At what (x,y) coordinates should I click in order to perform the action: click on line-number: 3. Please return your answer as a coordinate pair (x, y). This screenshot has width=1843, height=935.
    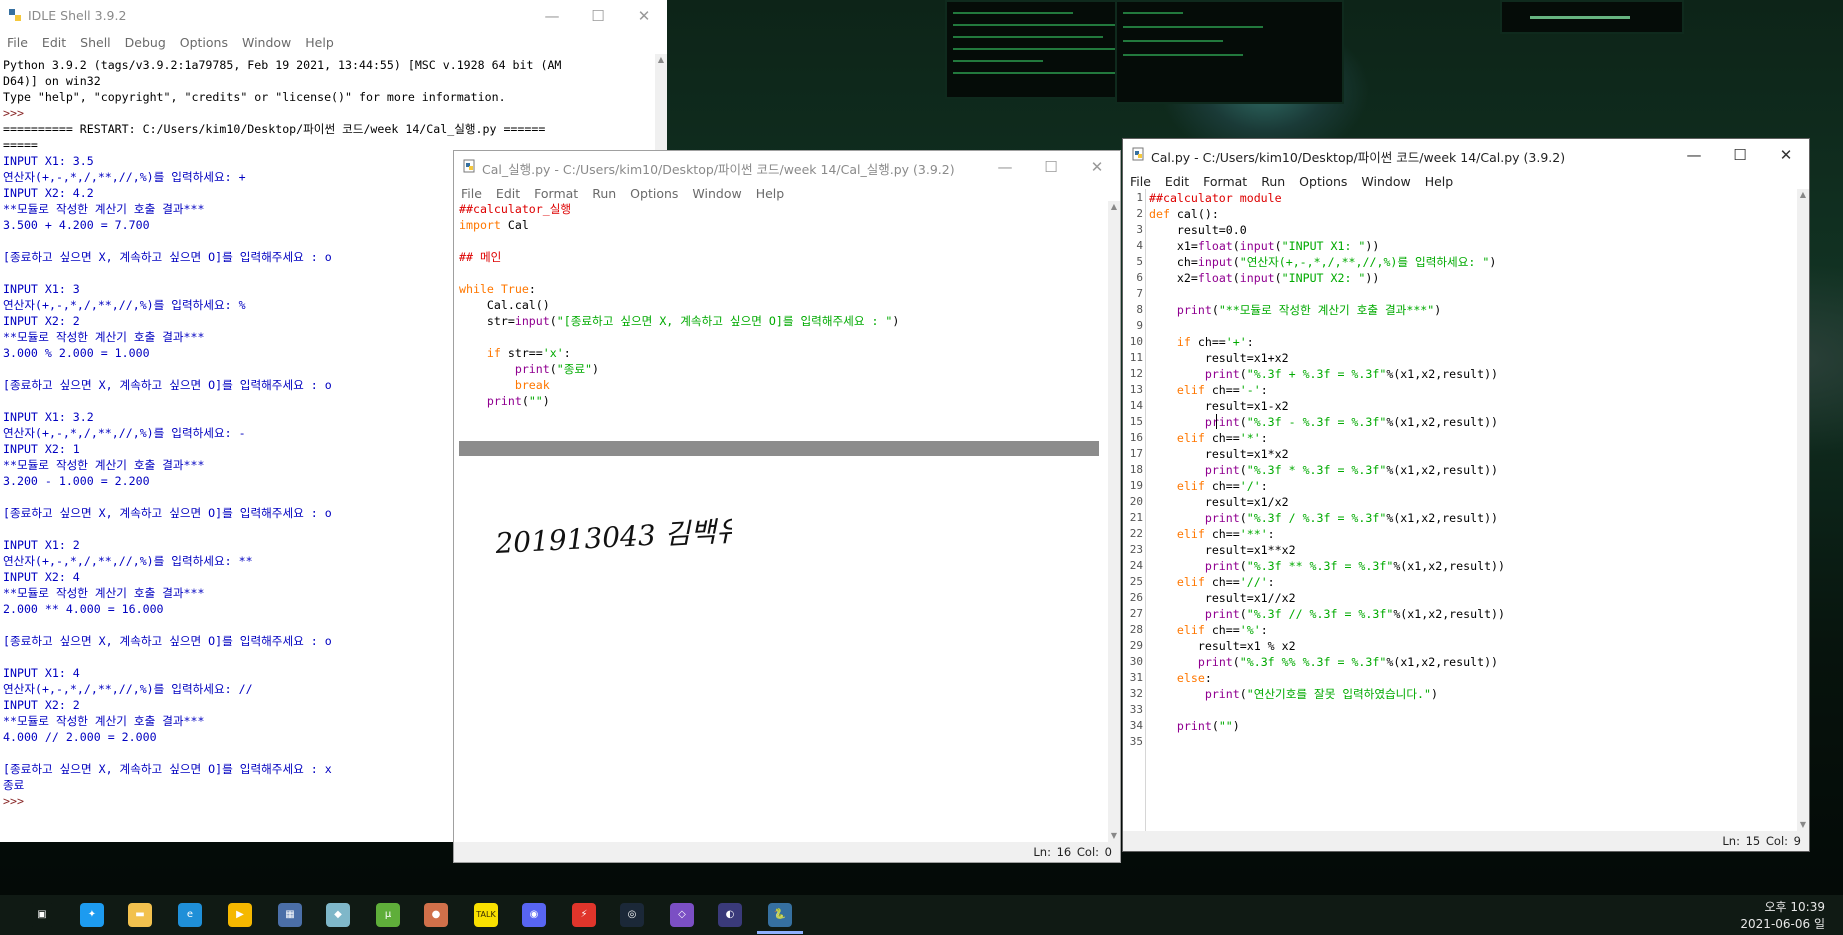
    Looking at the image, I should click on (1139, 229).